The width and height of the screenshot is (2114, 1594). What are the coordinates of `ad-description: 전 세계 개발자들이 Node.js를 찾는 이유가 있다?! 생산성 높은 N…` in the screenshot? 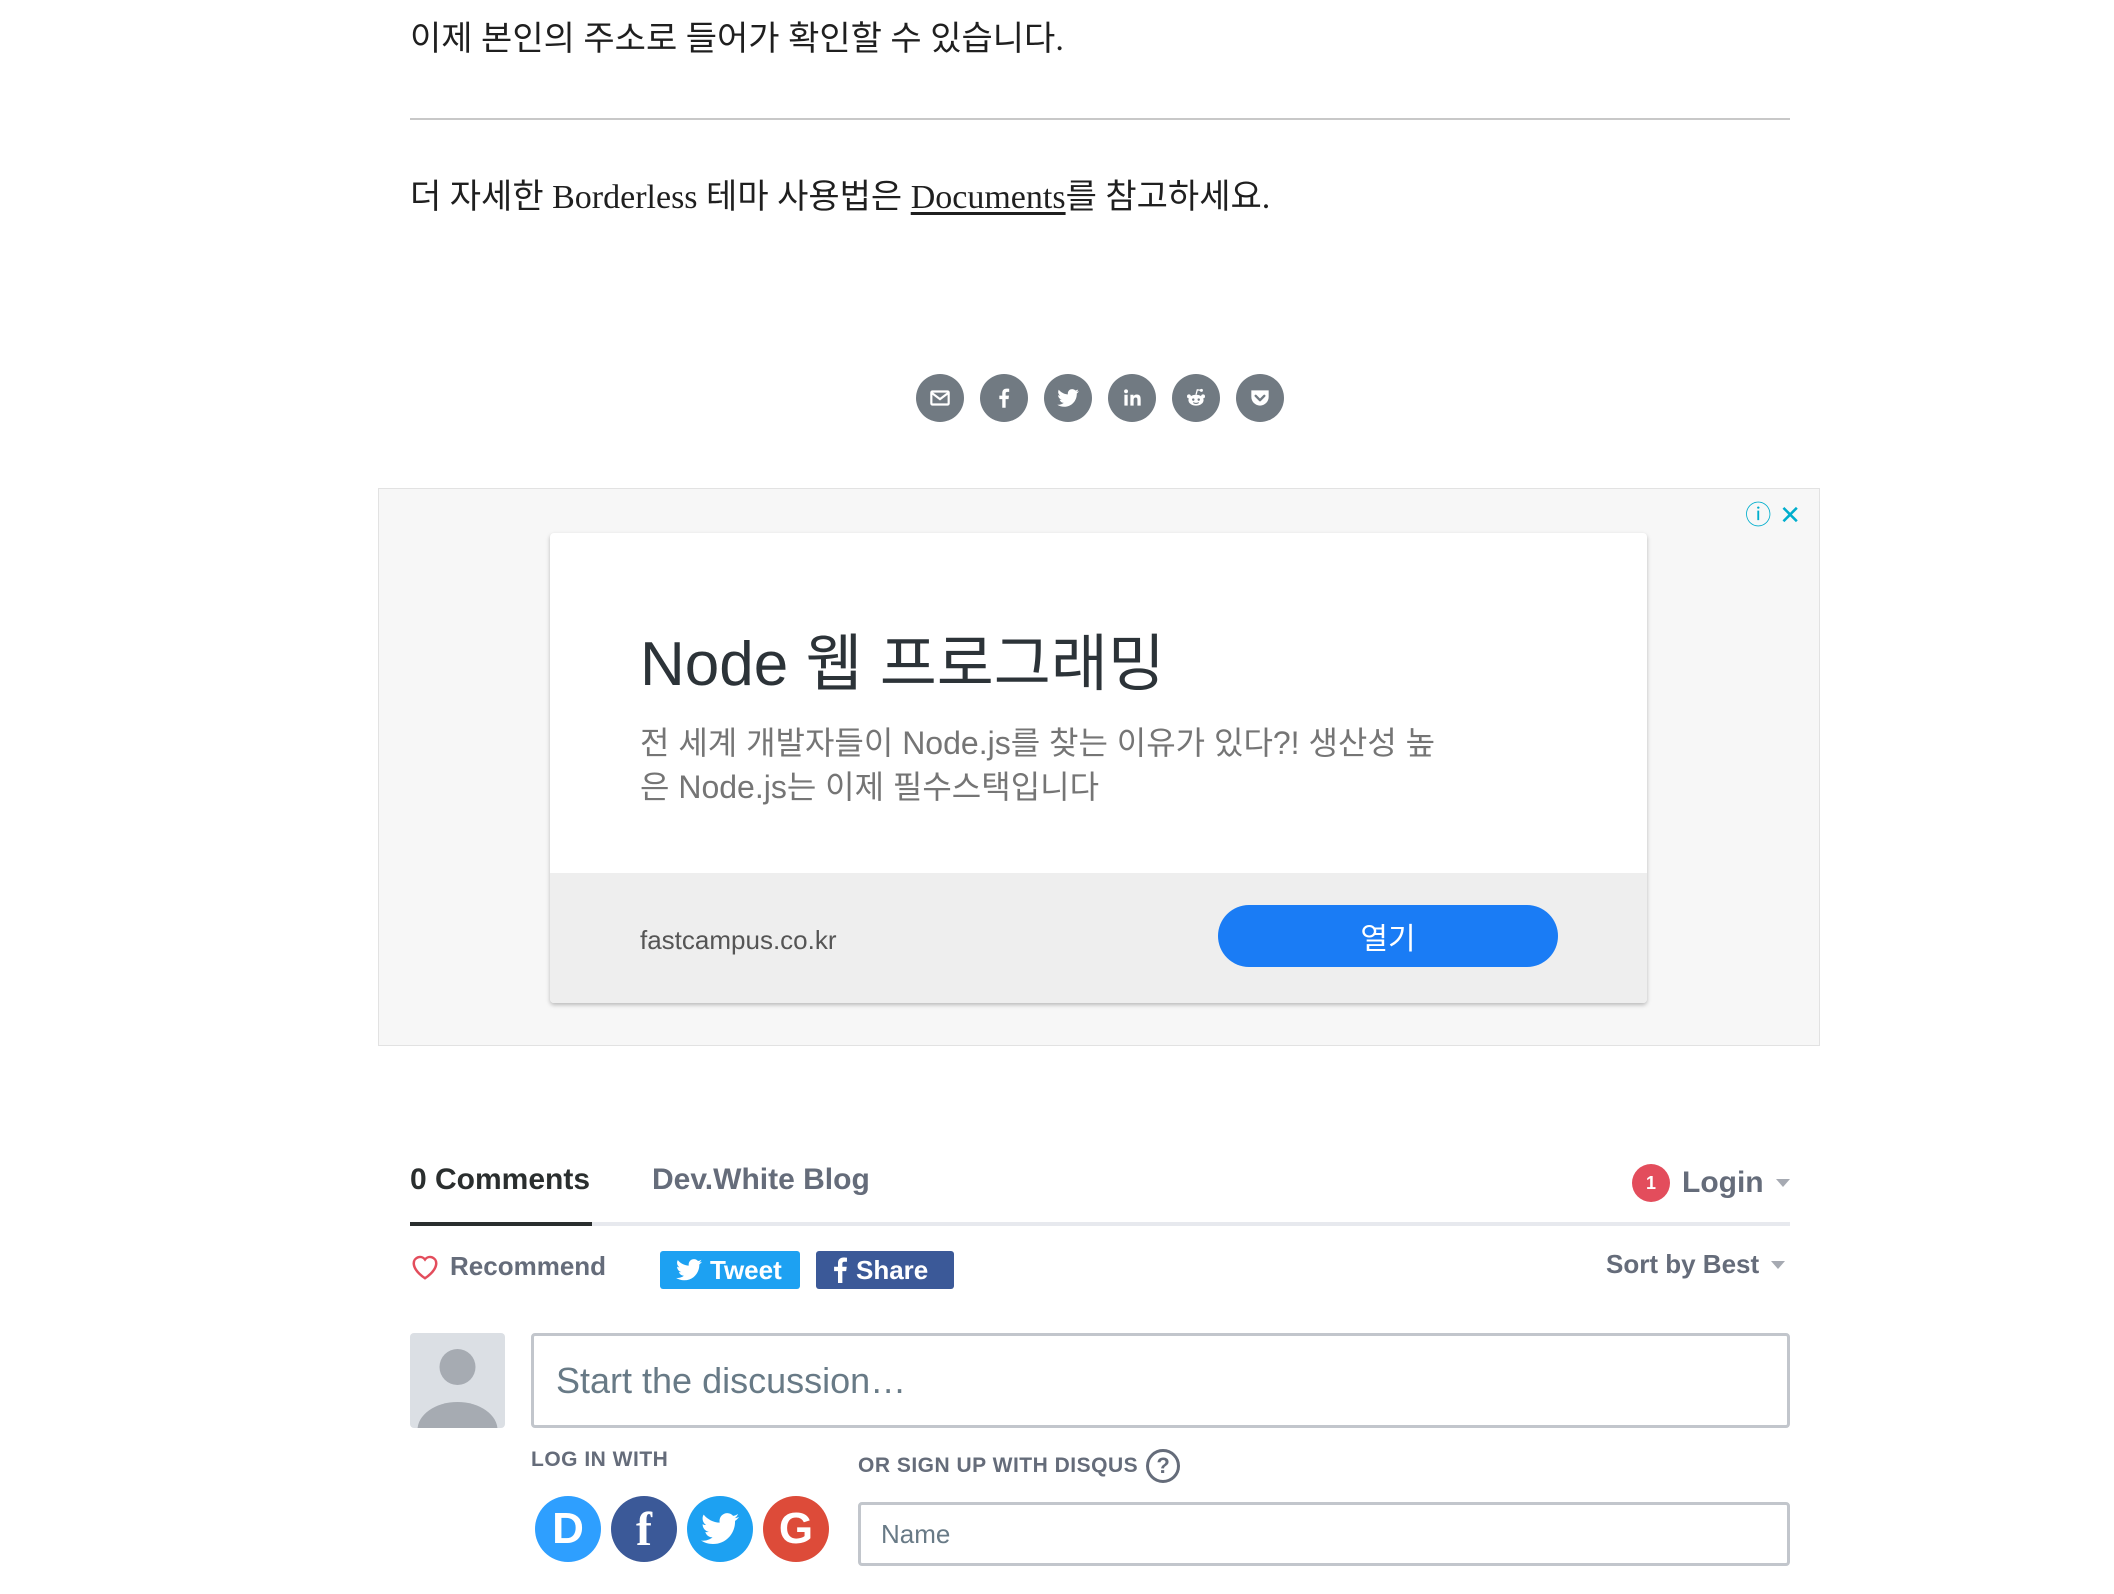 It's located at (1038, 765).